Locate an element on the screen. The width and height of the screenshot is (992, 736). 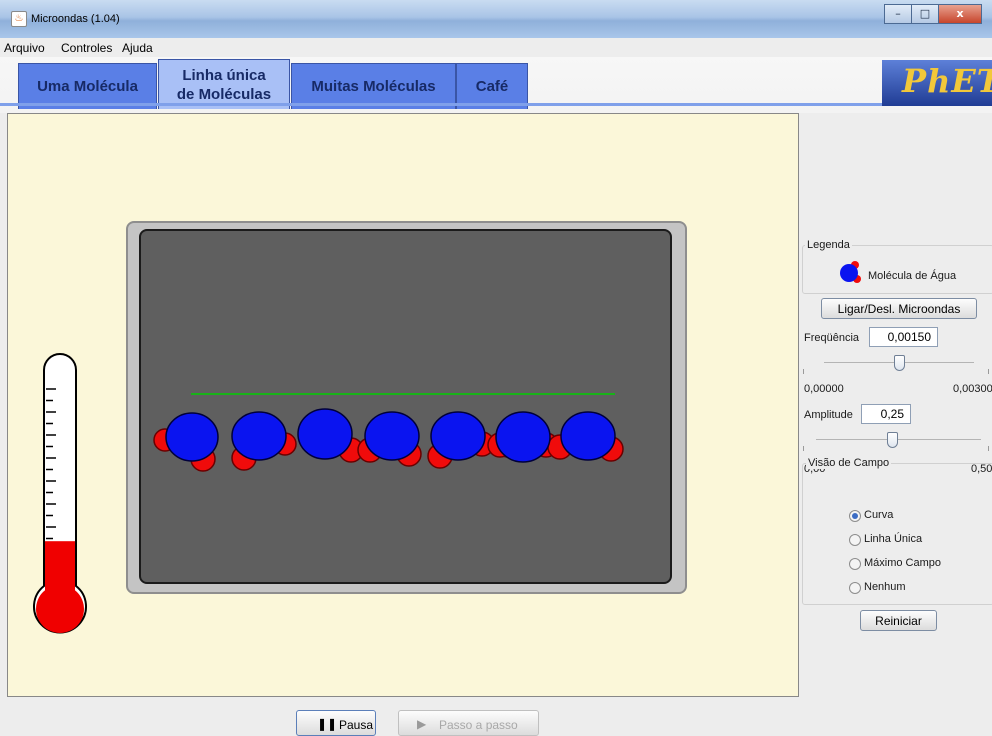
radio-linha-unica-label: Linha Única is located at coordinates (893, 539).